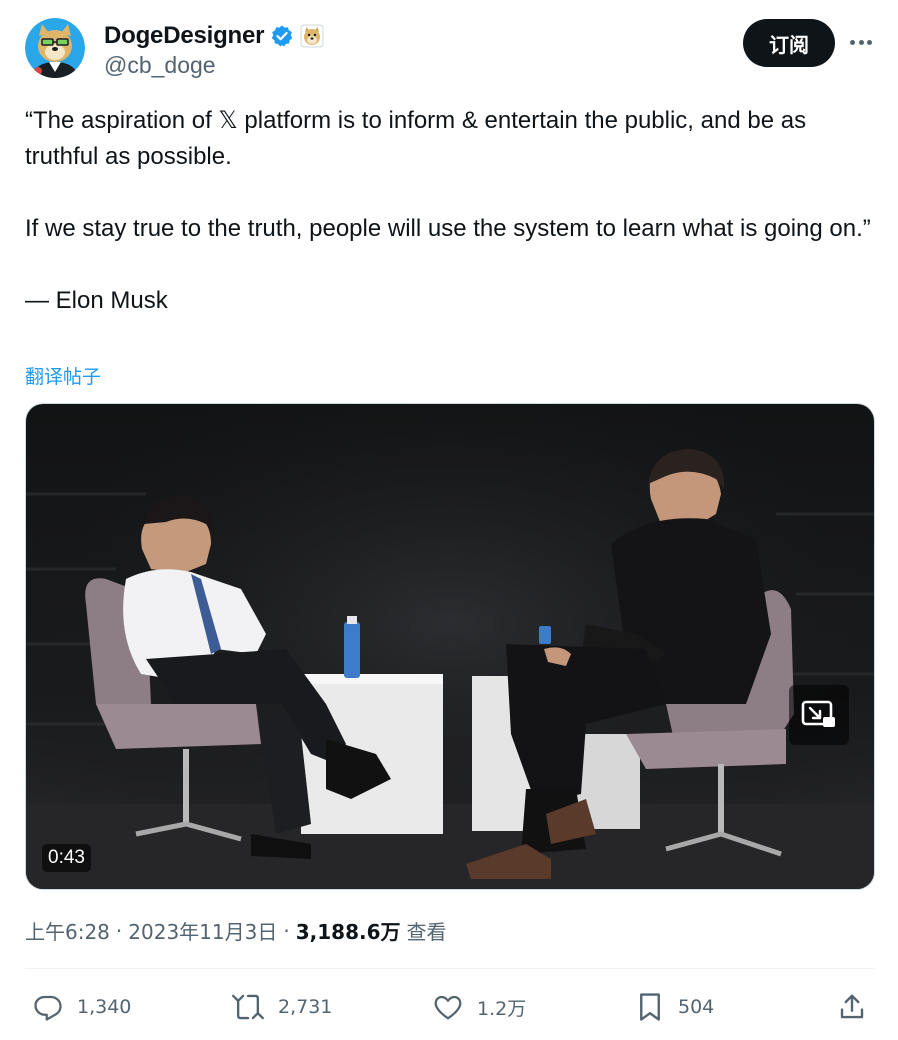  I want to click on repost-count: 2,731, so click(305, 1007).